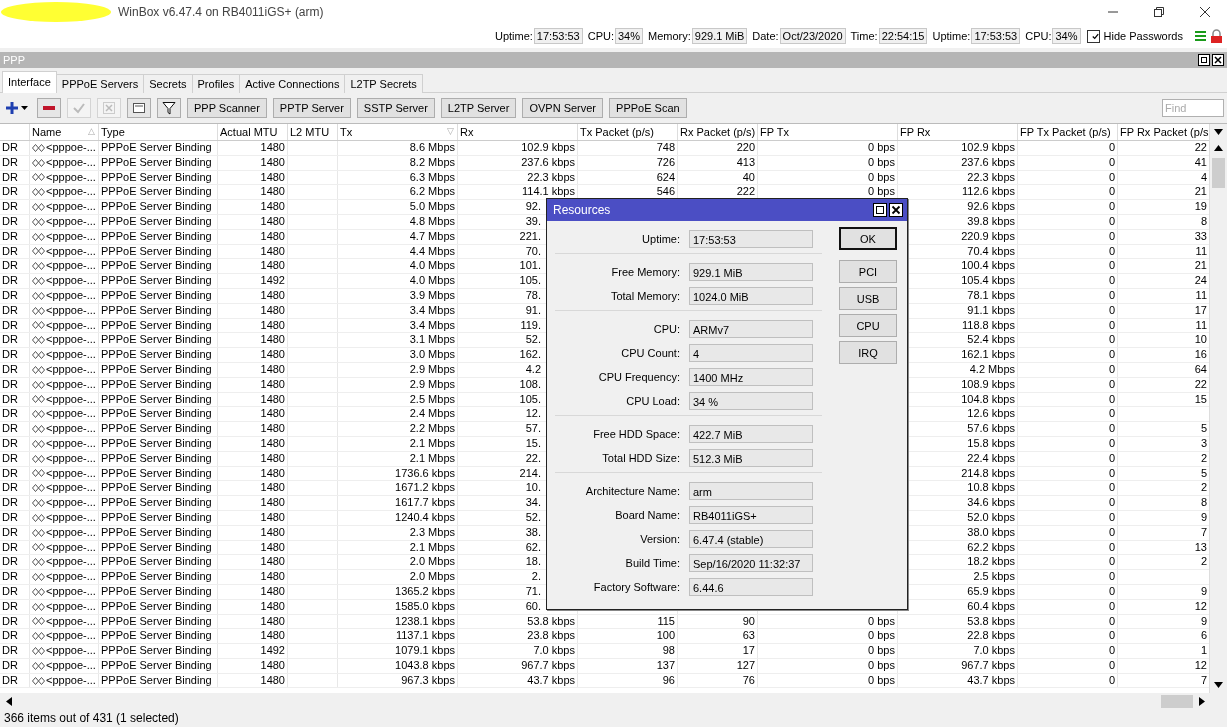 The height and width of the screenshot is (727, 1227). I want to click on readonly-field: 1024.0 MiB, so click(751, 296).